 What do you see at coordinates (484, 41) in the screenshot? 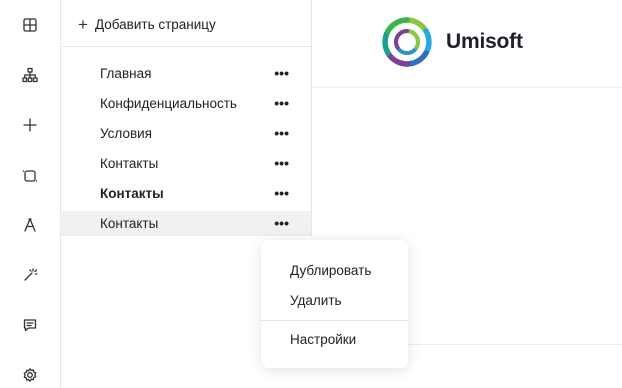
I see `brand-name: Umisoft` at bounding box center [484, 41].